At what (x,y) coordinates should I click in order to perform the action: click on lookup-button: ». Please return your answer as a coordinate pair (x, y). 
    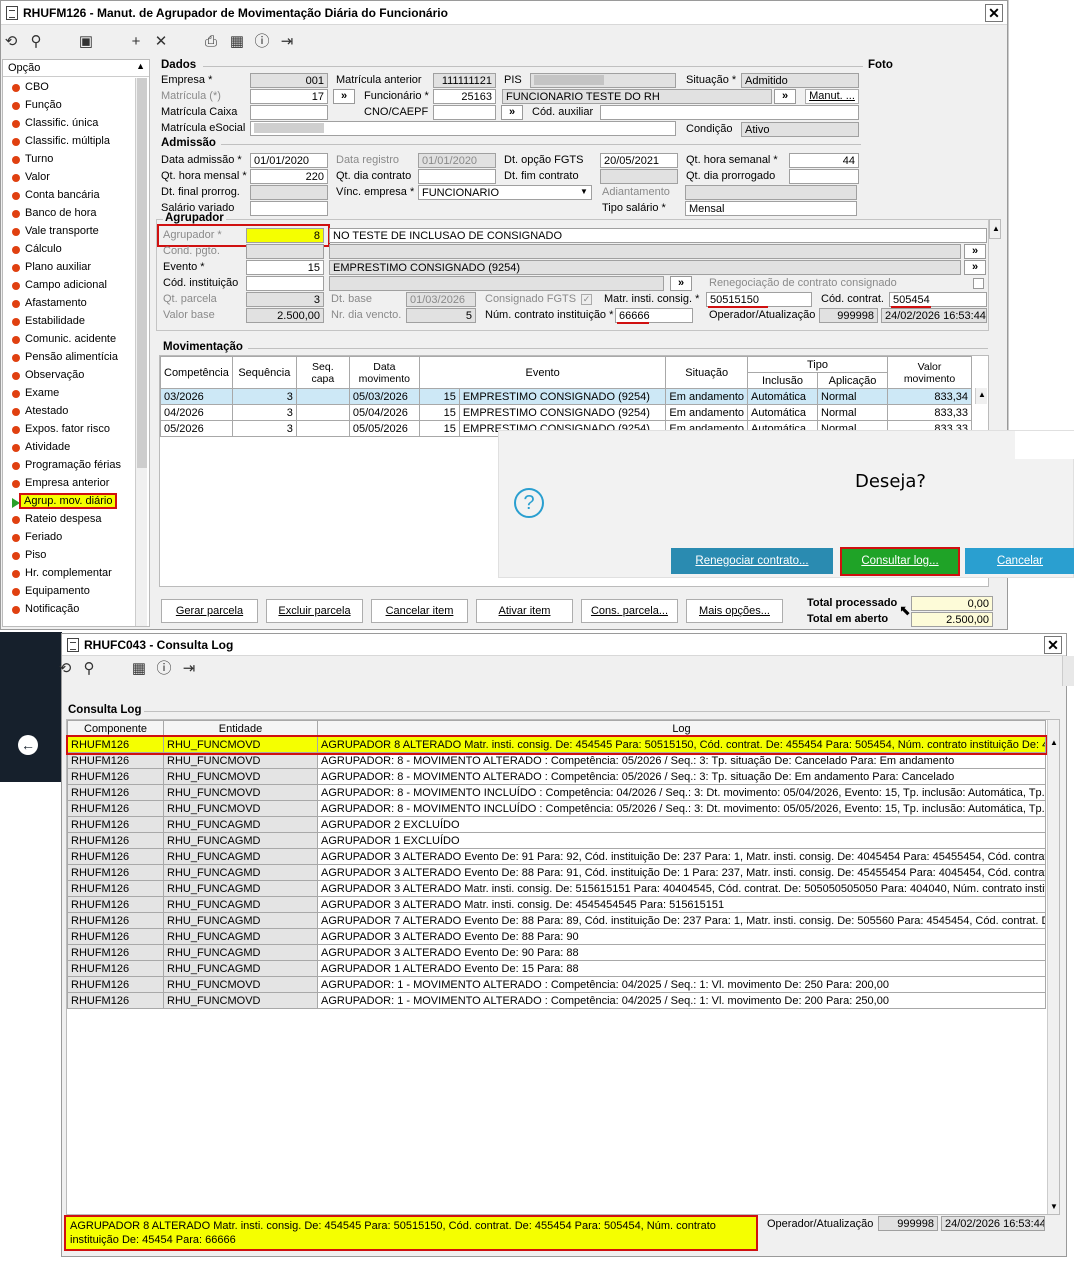
    Looking at the image, I should click on (344, 96).